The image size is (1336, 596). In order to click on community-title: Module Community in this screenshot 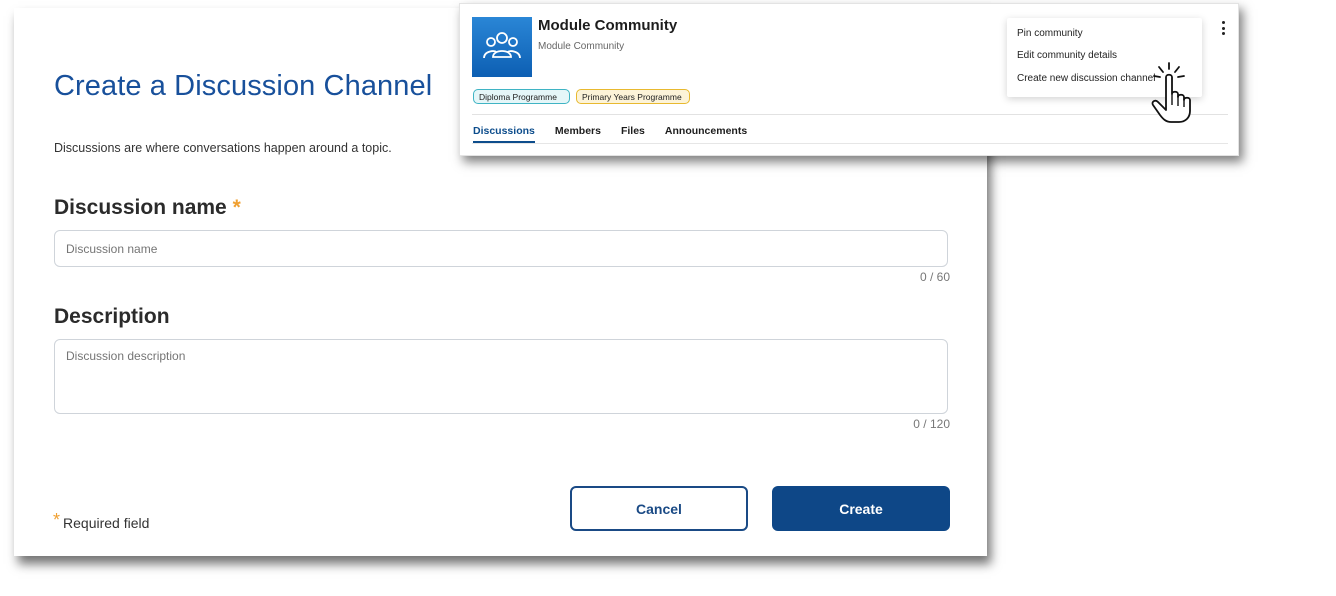, I will do `click(608, 25)`.